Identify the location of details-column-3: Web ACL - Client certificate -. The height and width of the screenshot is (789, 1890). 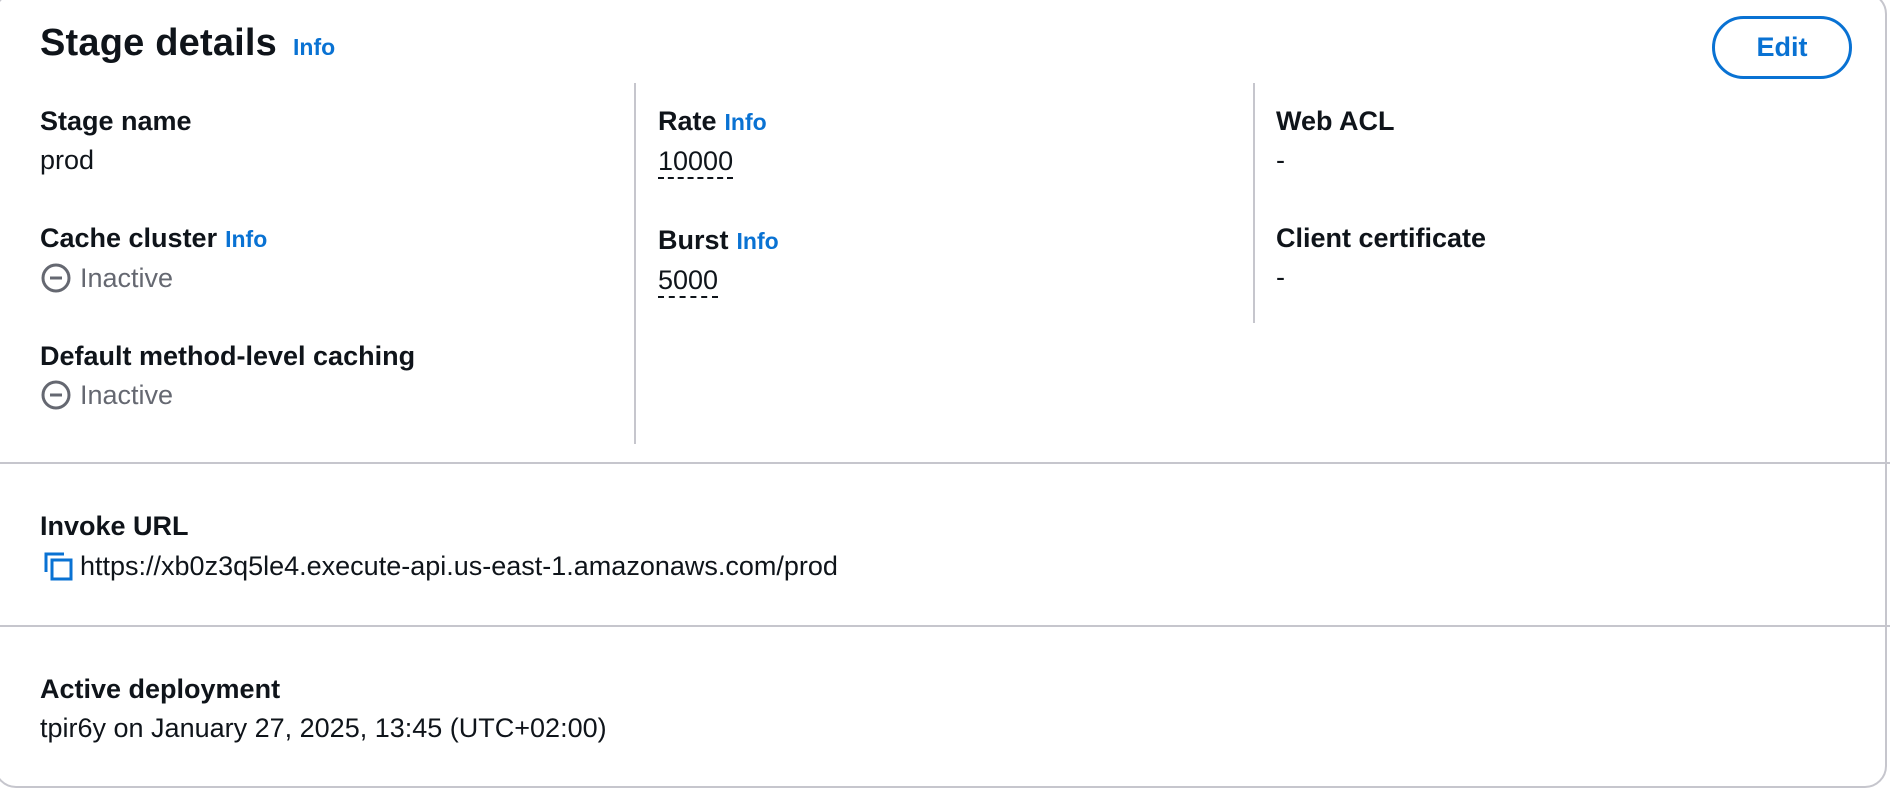
(1381, 221).